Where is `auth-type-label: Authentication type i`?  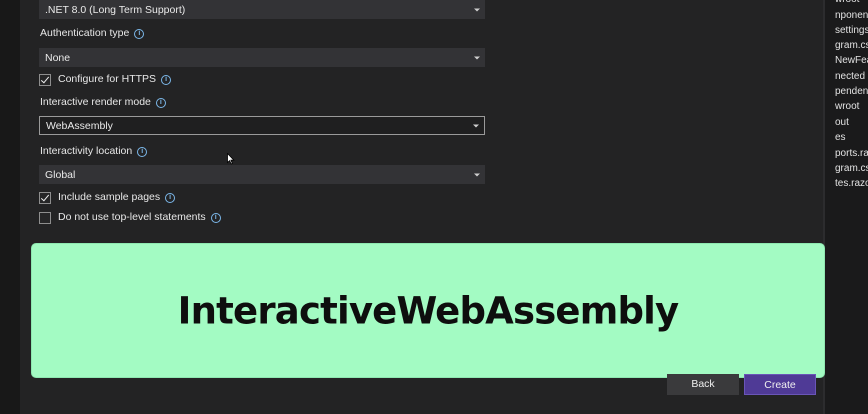 auth-type-label: Authentication type i is located at coordinates (92, 33).